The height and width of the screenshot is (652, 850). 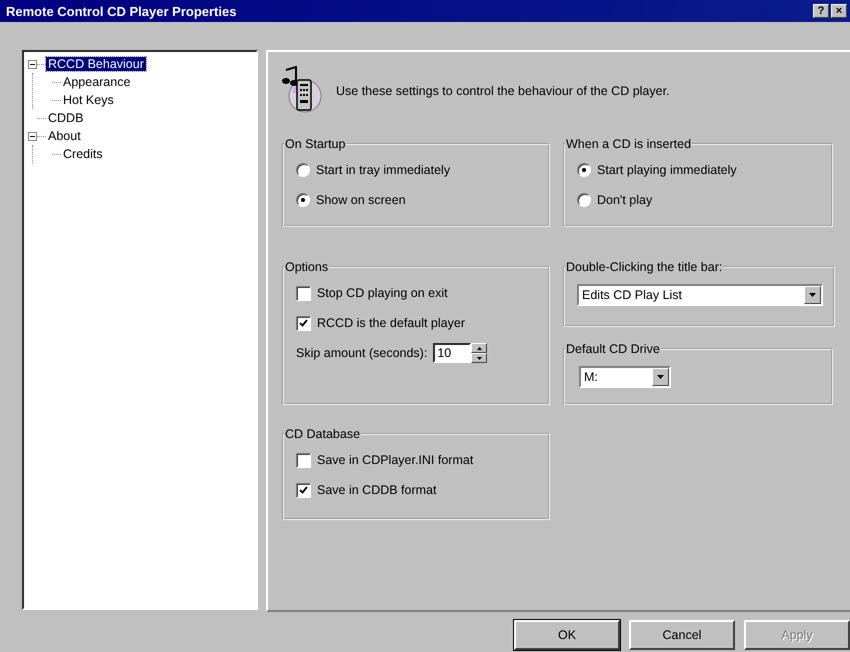 I want to click on radio-label: Don't play, so click(x=624, y=200).